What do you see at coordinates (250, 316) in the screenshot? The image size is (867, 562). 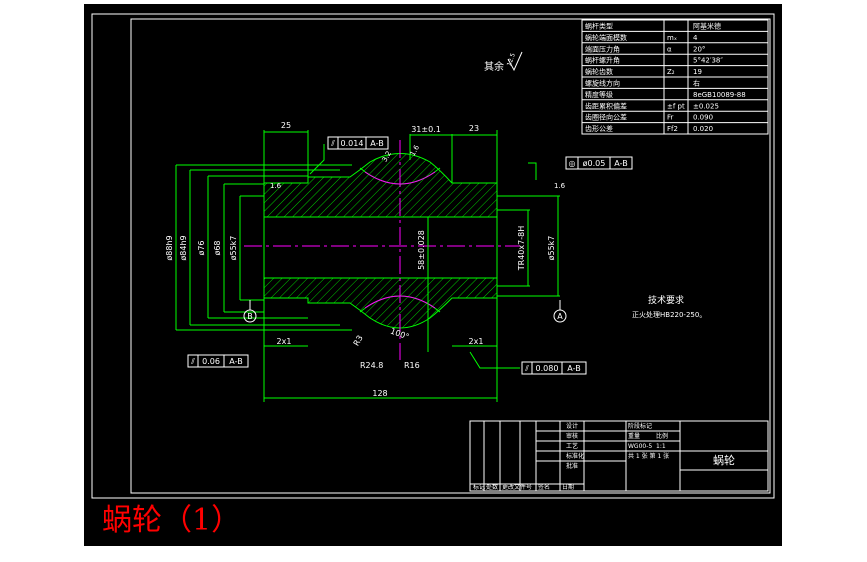 I see `svg-text: B` at bounding box center [250, 316].